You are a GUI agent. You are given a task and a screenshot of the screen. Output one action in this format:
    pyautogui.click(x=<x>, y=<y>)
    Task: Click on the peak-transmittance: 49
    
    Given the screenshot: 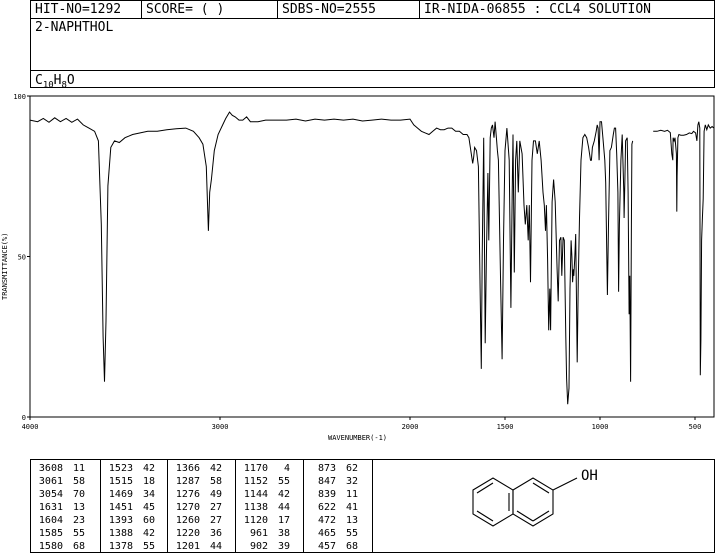 What is the action you would take?
    pyautogui.click(x=215, y=494)
    